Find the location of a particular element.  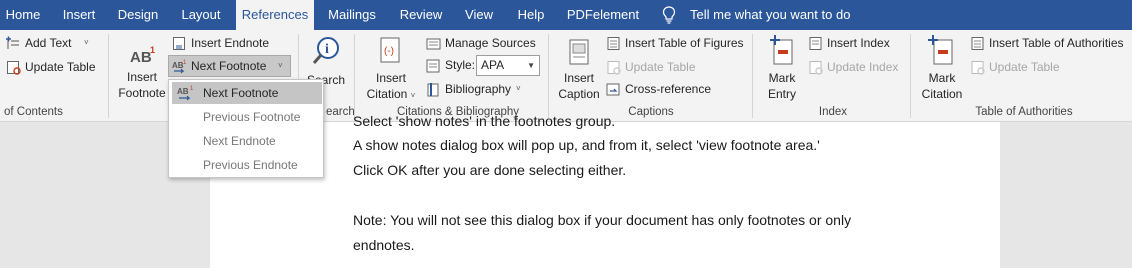

tab-layout: Layout is located at coordinates (201, 15).